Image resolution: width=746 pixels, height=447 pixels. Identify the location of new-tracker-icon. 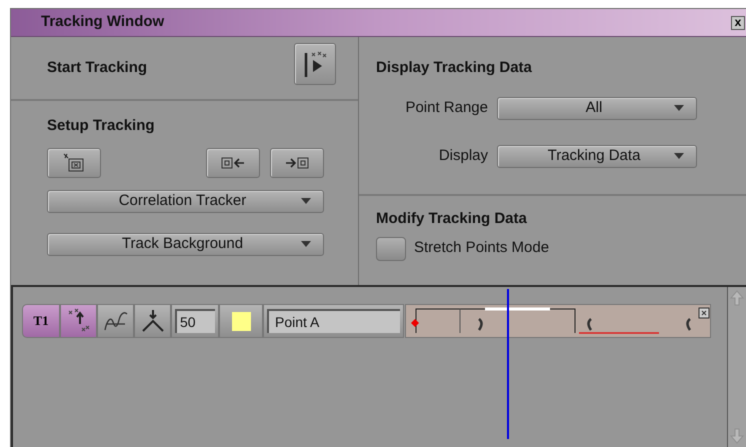
(74, 162).